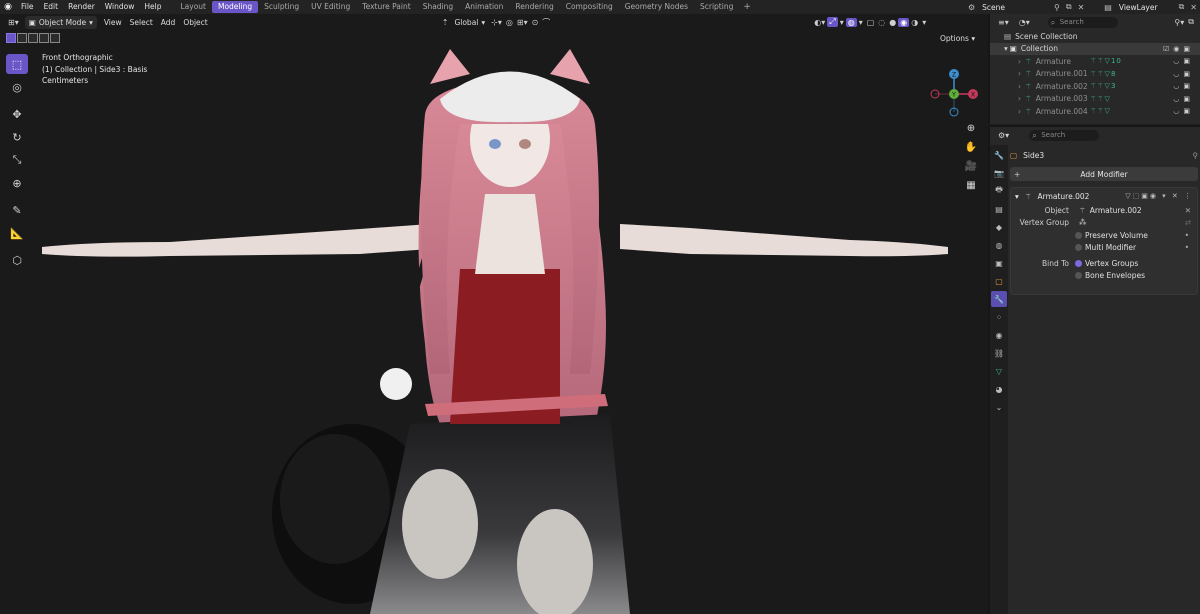  What do you see at coordinates (971, 128) in the screenshot?
I see `zoom-icon: ⊕` at bounding box center [971, 128].